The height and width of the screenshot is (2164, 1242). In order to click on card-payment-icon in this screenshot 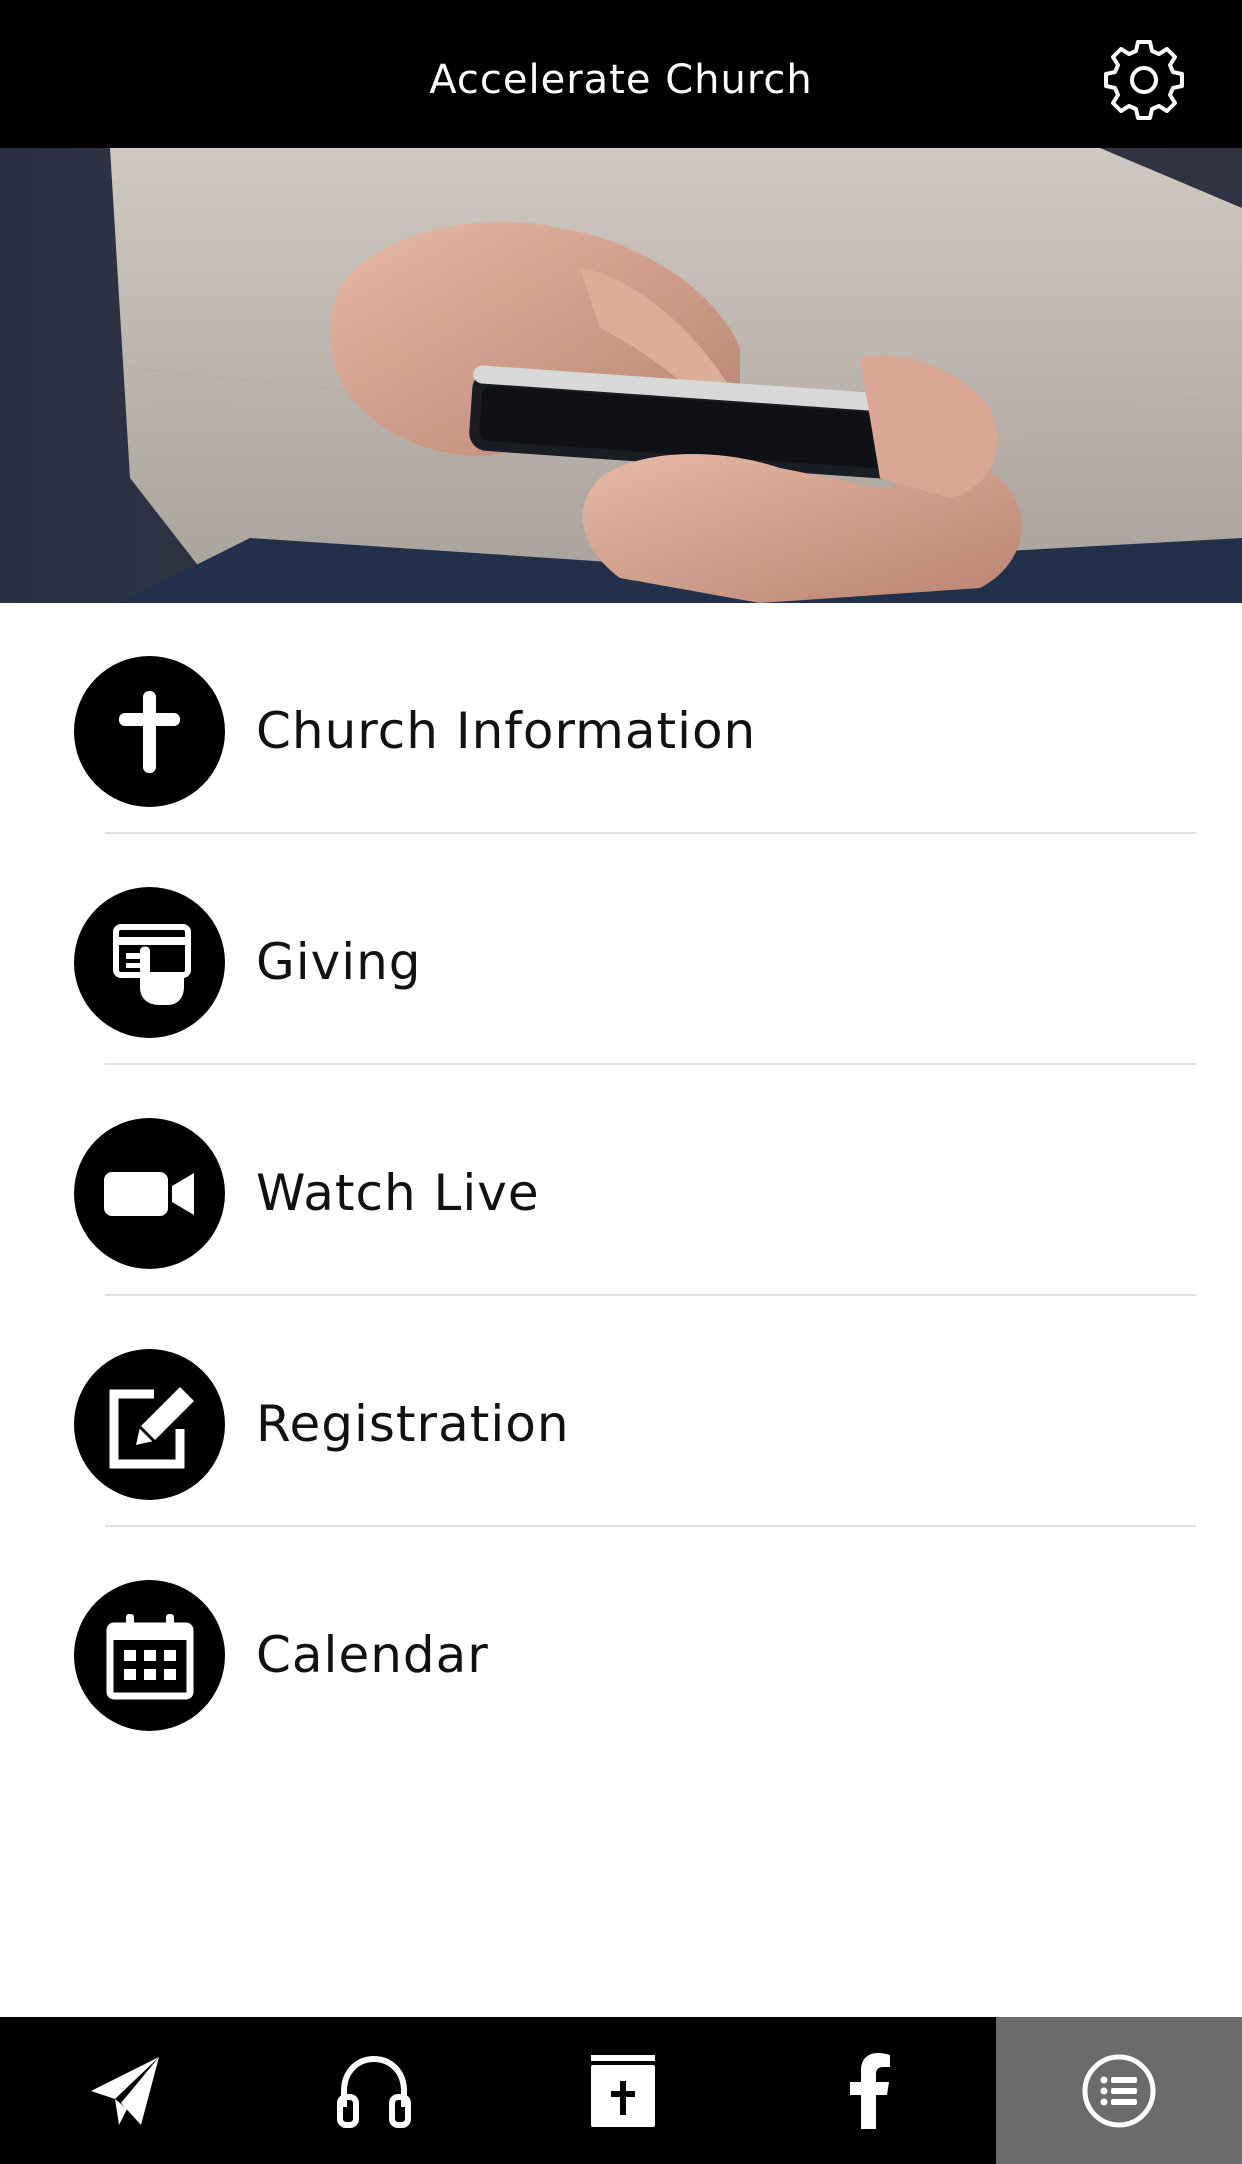, I will do `click(149, 962)`.